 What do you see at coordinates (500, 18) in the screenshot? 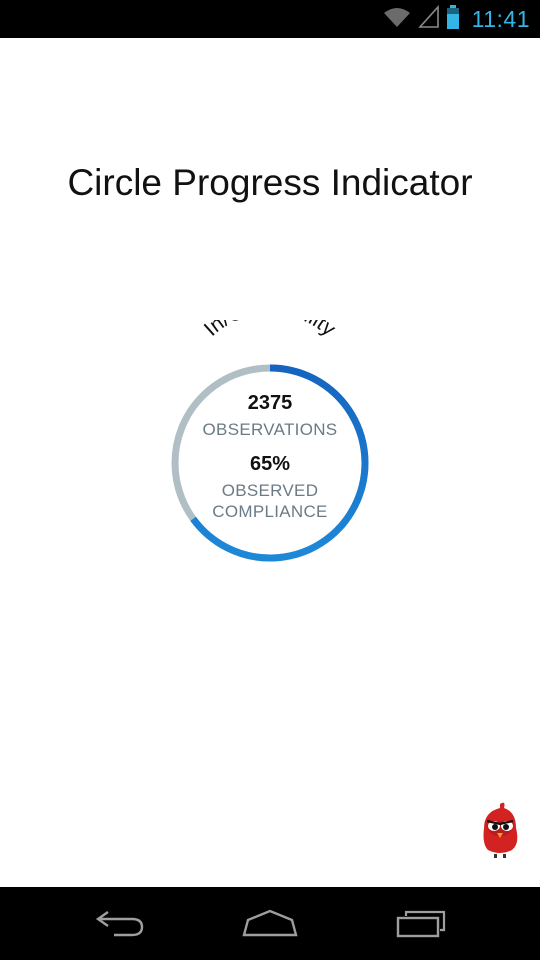
I see `status-clock: 11:41` at bounding box center [500, 18].